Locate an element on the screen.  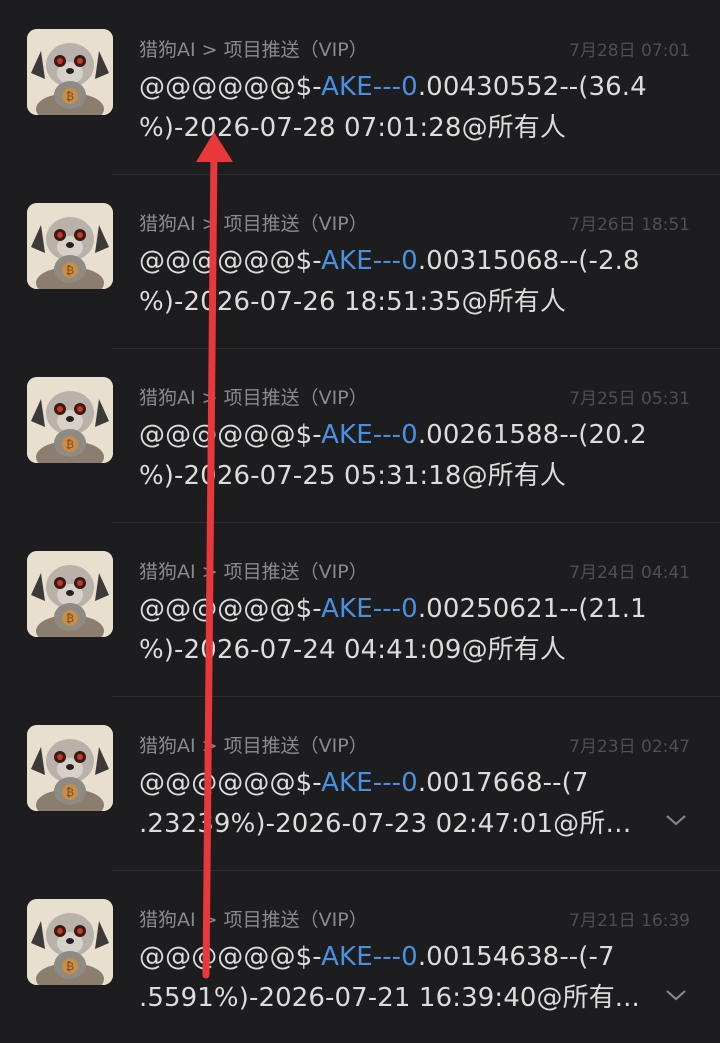
message-value: .00154638--(-7 is located at coordinates (516, 957).